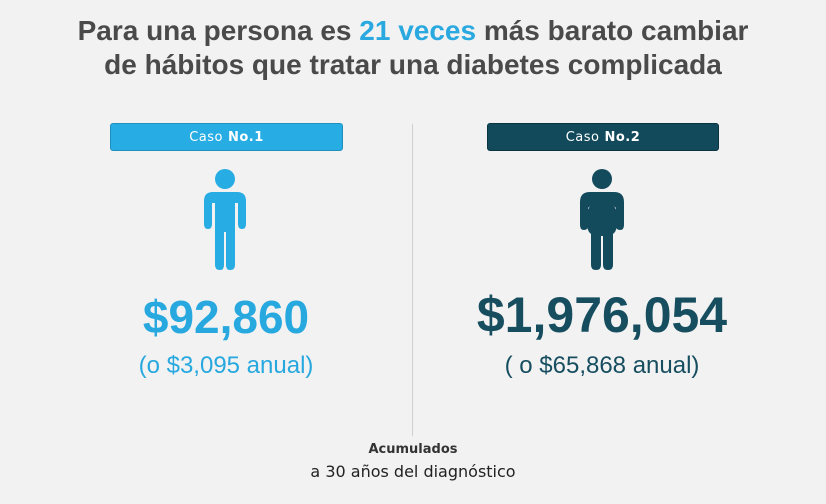  I want to click on case-1-annual: (o $3,095 anual), so click(226, 365).